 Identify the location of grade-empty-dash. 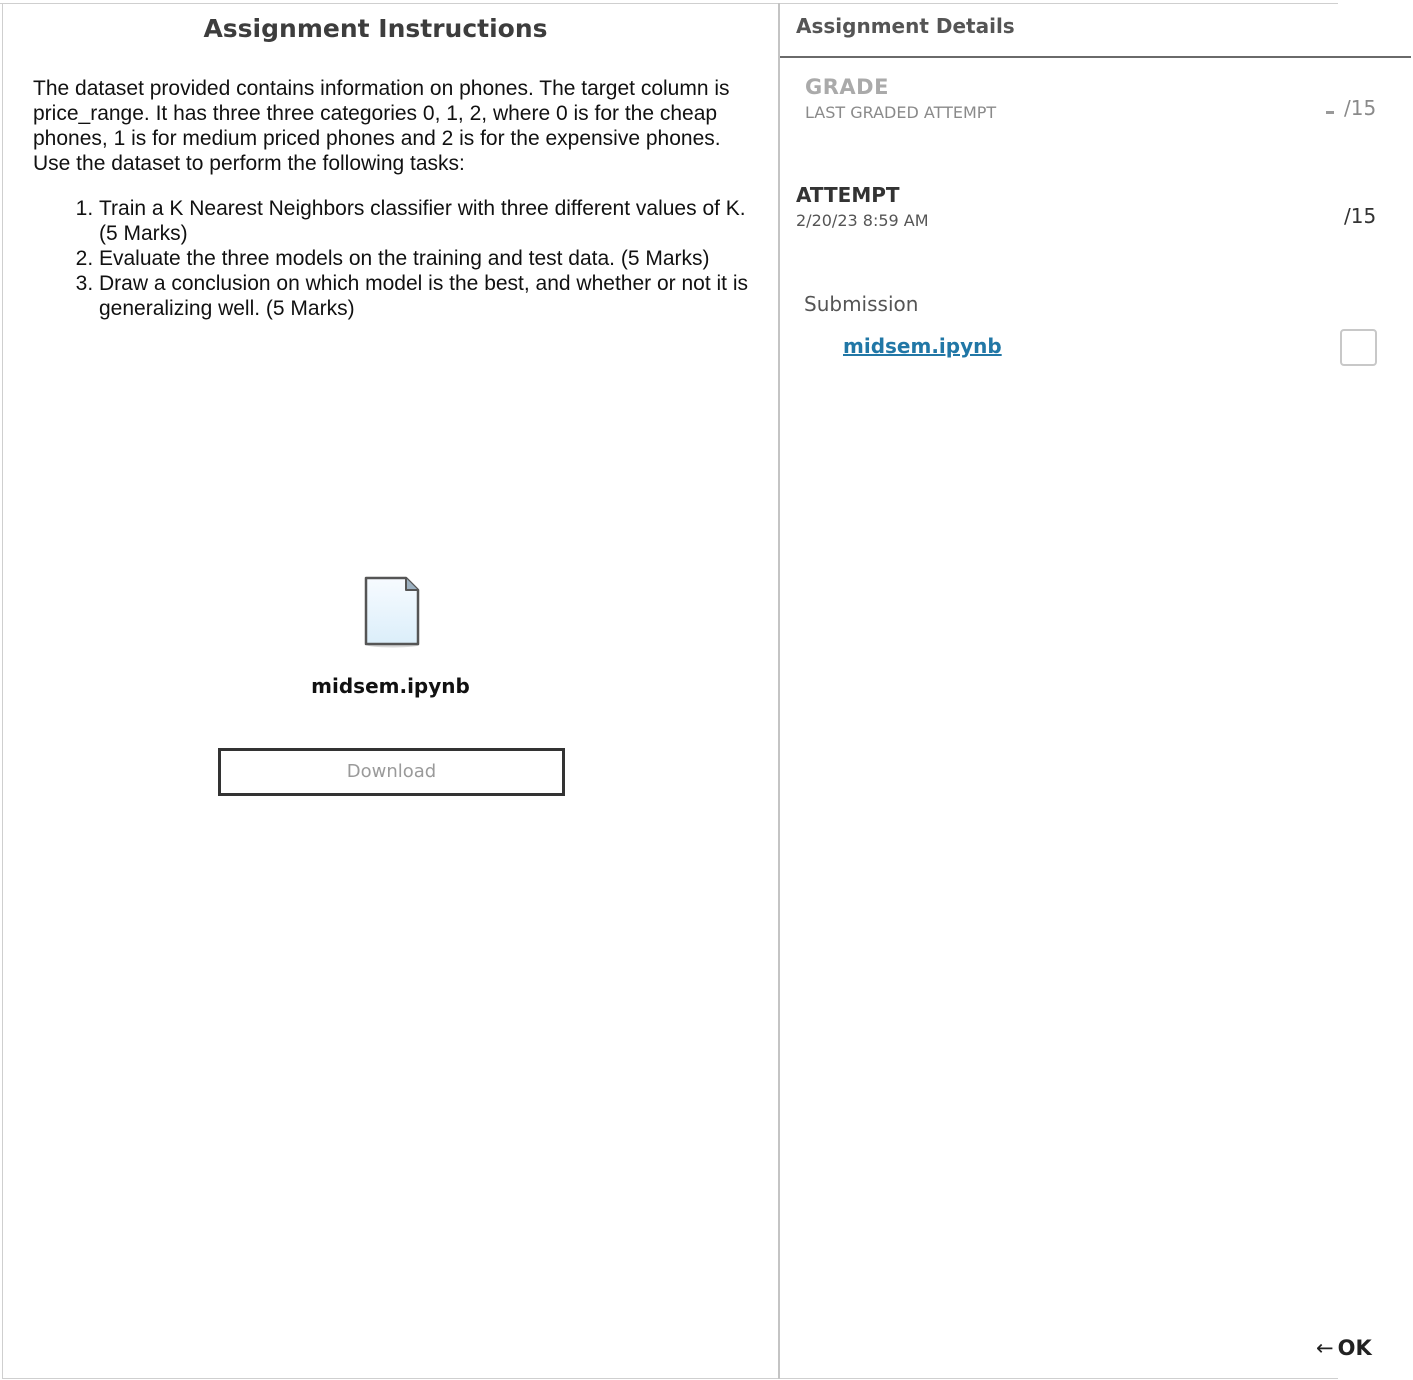
(1330, 112).